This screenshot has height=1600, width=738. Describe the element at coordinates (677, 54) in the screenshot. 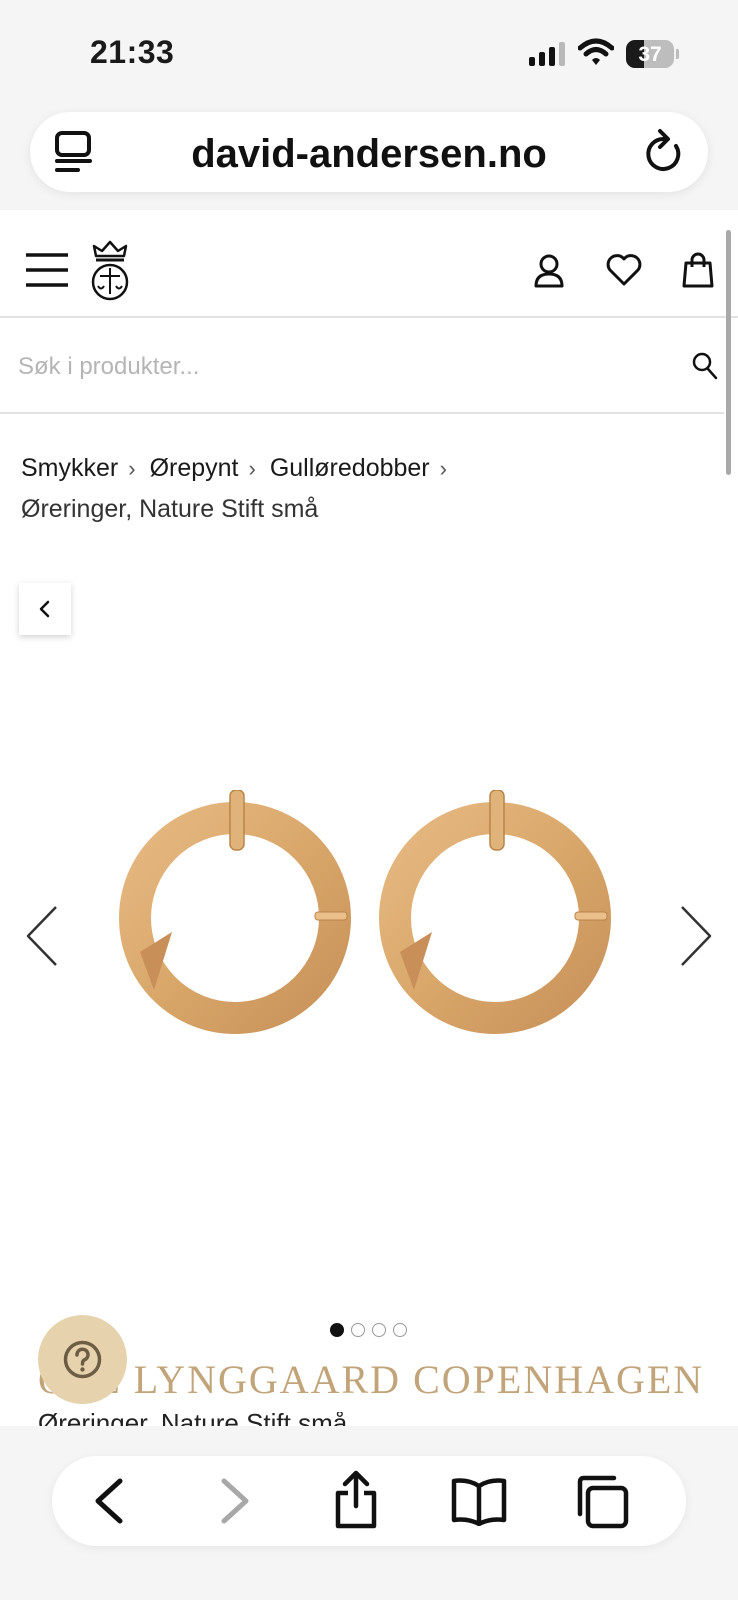

I see `battery-cap` at that location.